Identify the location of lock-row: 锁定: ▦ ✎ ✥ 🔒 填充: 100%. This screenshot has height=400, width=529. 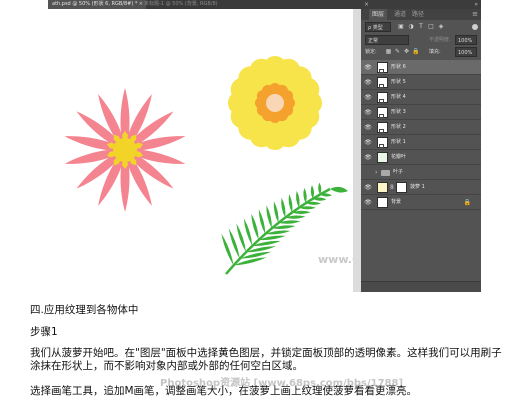
(421, 52).